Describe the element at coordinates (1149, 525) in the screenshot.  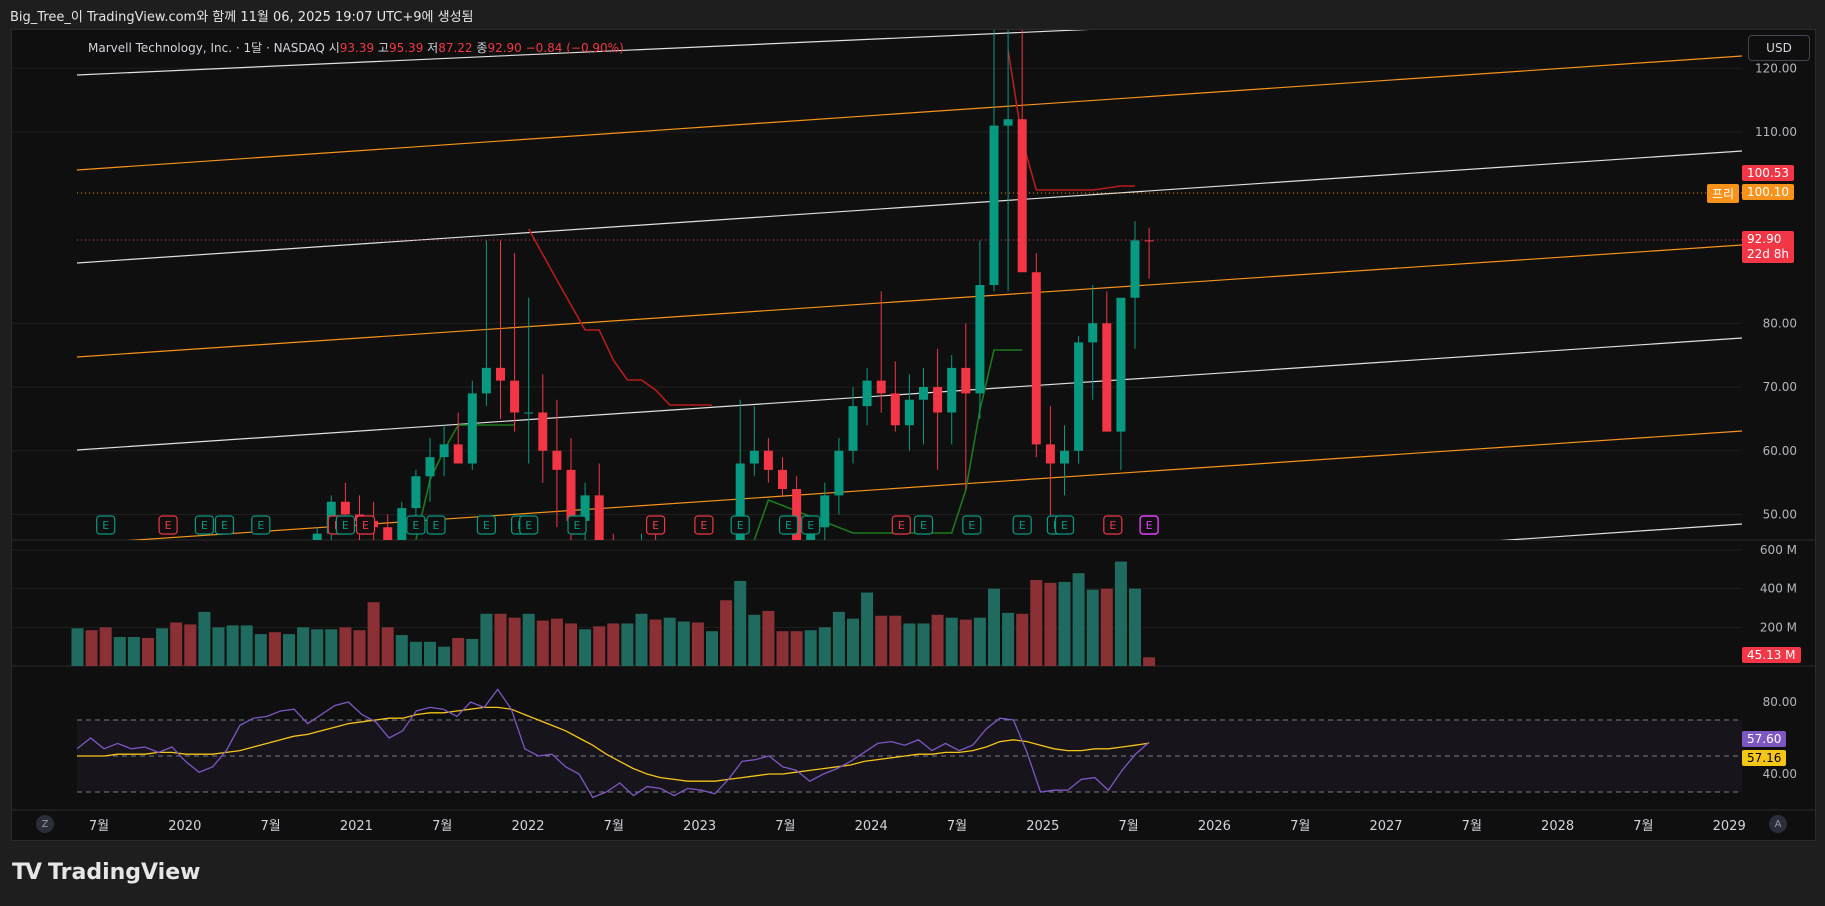
I see `upcoming-earnings-marker: E` at that location.